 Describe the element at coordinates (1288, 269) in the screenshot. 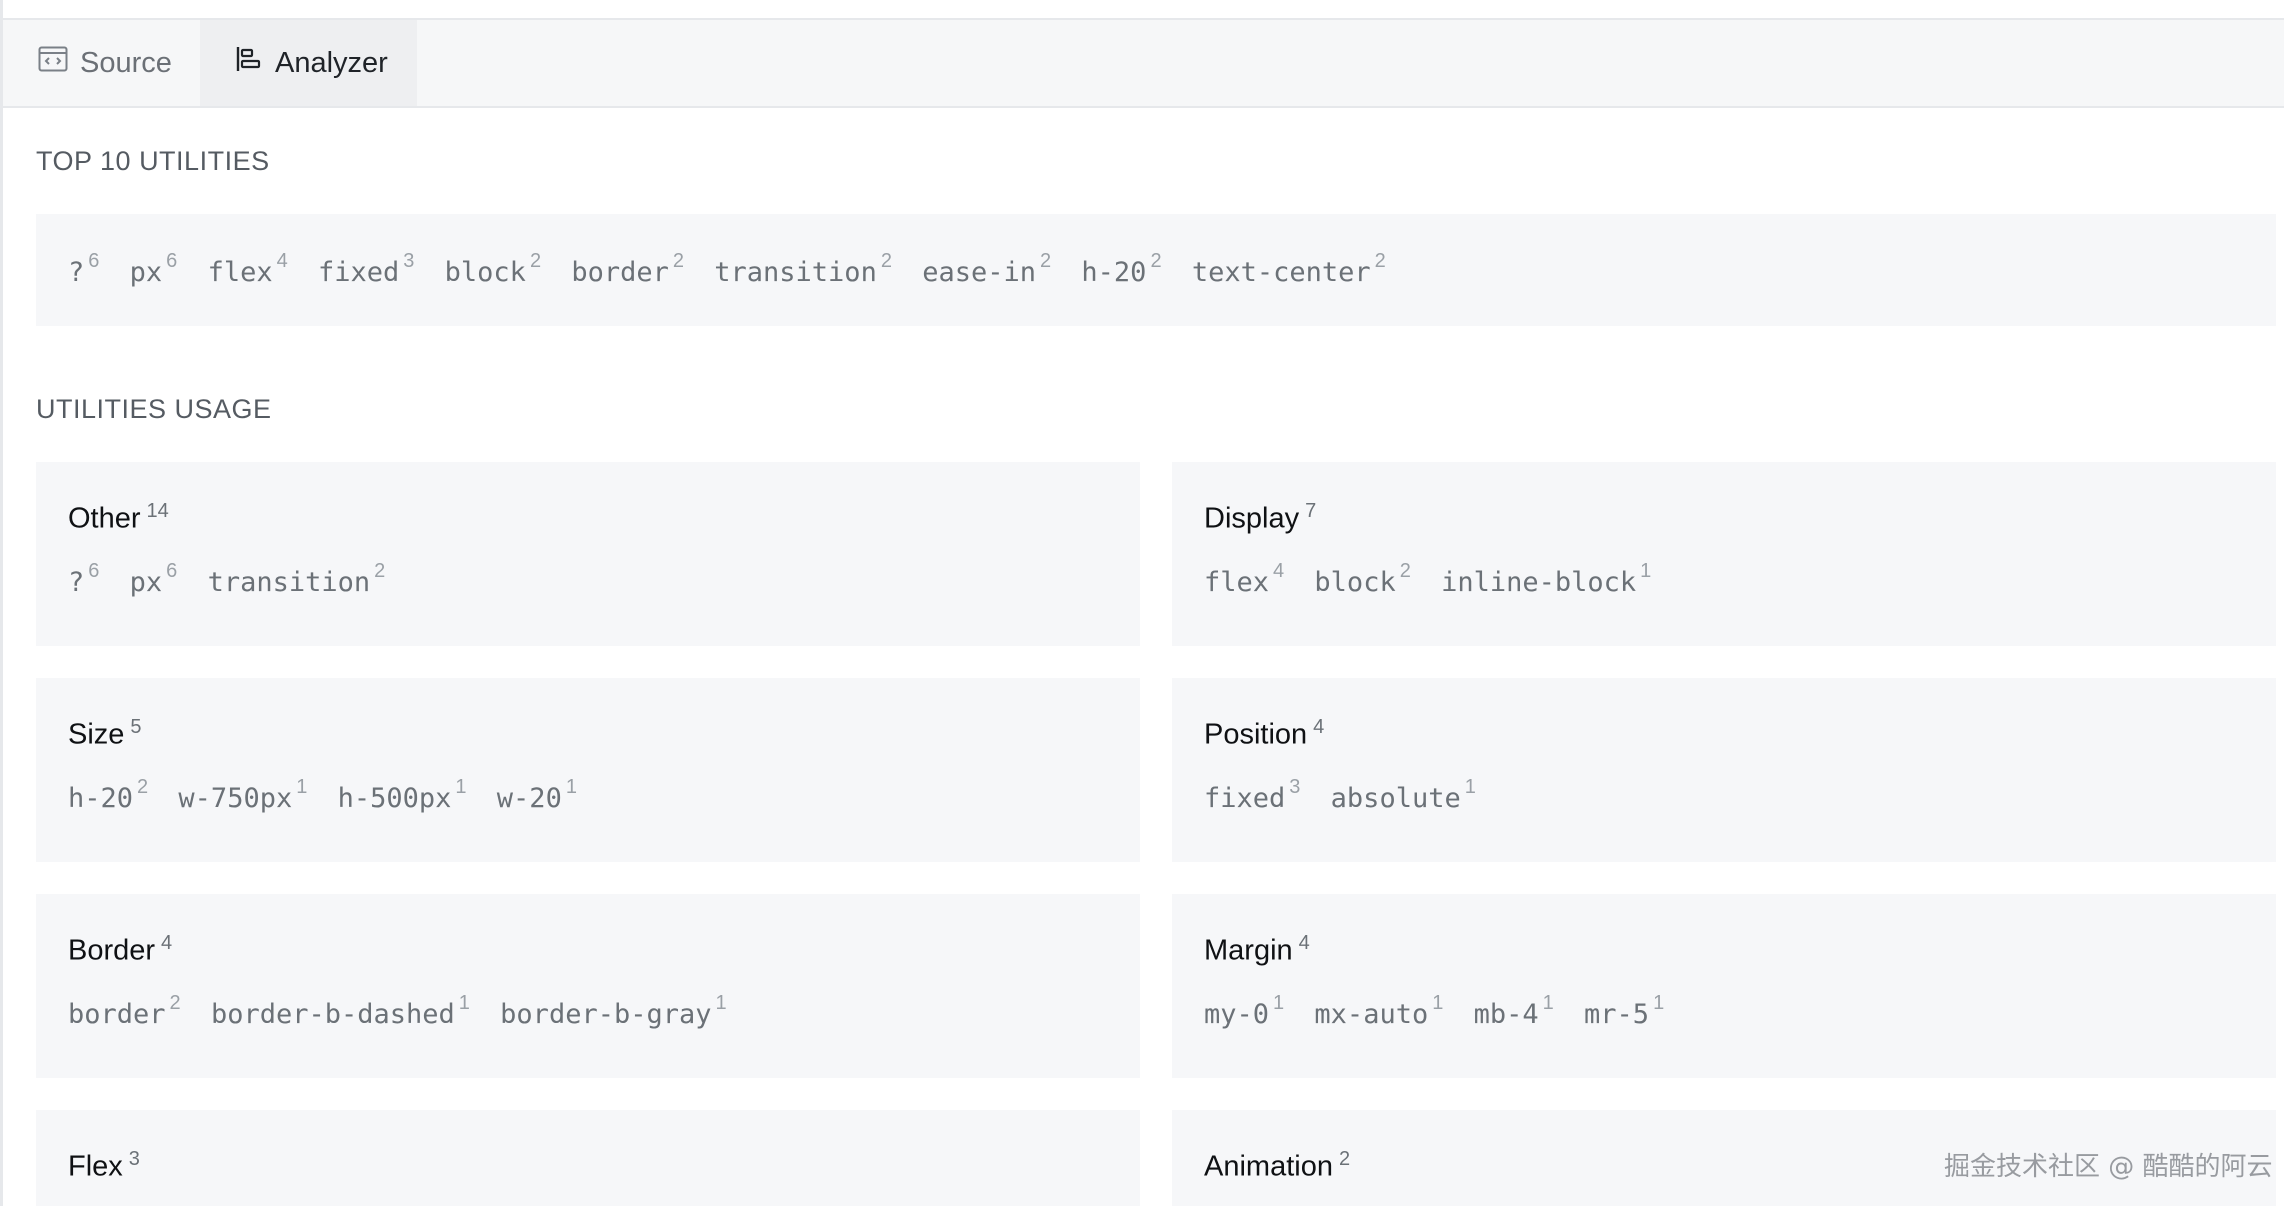

I see `utility-token: text-center 2` at that location.